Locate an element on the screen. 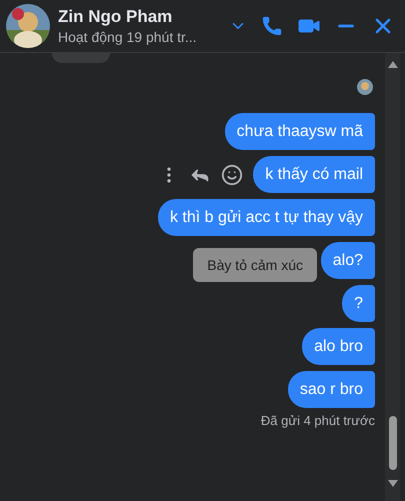  scroll-down-icon is located at coordinates (393, 483).